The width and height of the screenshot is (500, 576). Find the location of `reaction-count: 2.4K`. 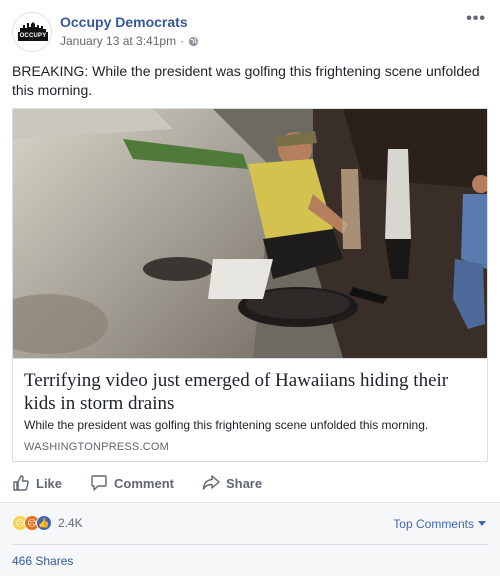

reaction-count: 2.4K is located at coordinates (70, 523).